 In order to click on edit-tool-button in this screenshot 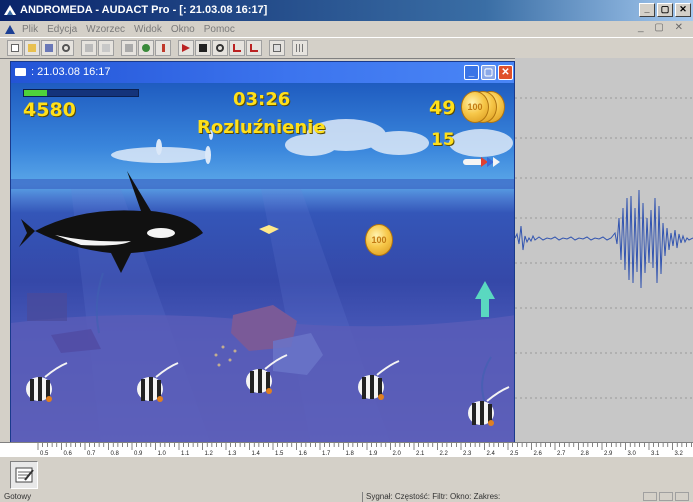, I will do `click(24, 475)`.